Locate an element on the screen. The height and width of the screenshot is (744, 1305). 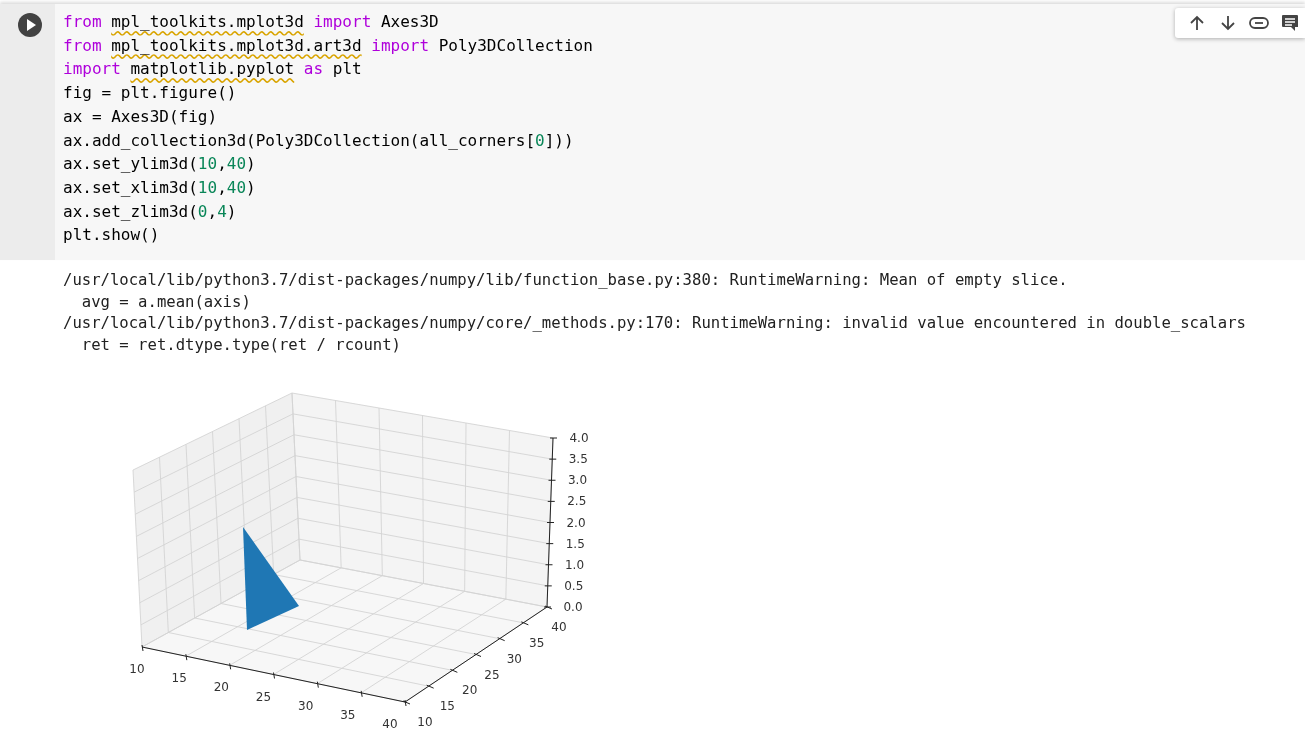
output-line: /usr/local/lib/python3.7/dist-packages/numpy/core/_methods.py:170: RuntimeWarning: invalid value encountered in double_scalars is located at coordinates (655, 323).